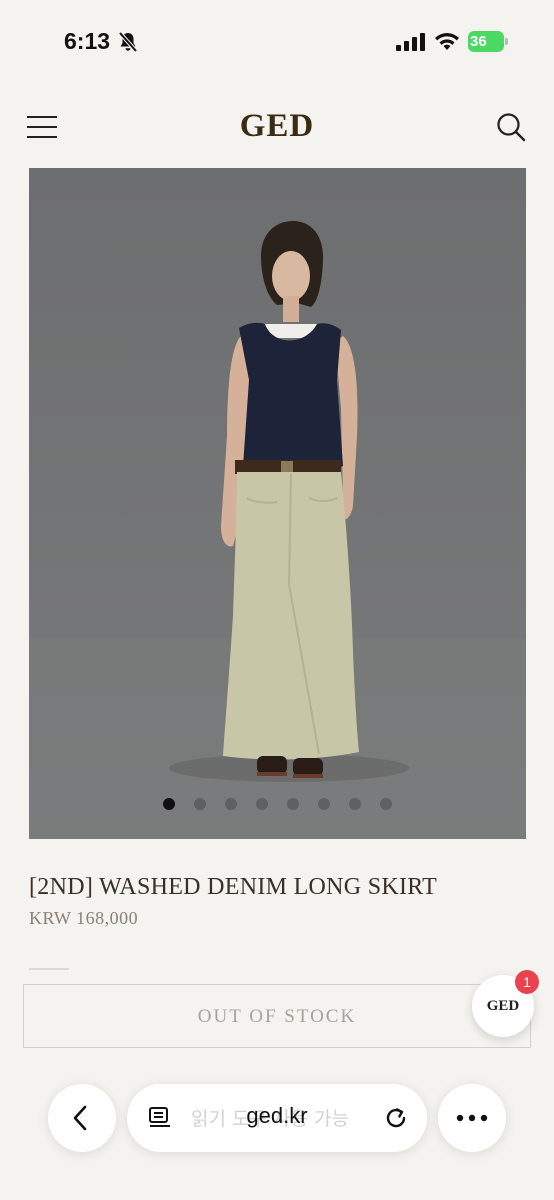 Image resolution: width=554 pixels, height=1200 pixels. Describe the element at coordinates (277, 805) in the screenshot. I see `carousel-pagination` at that location.